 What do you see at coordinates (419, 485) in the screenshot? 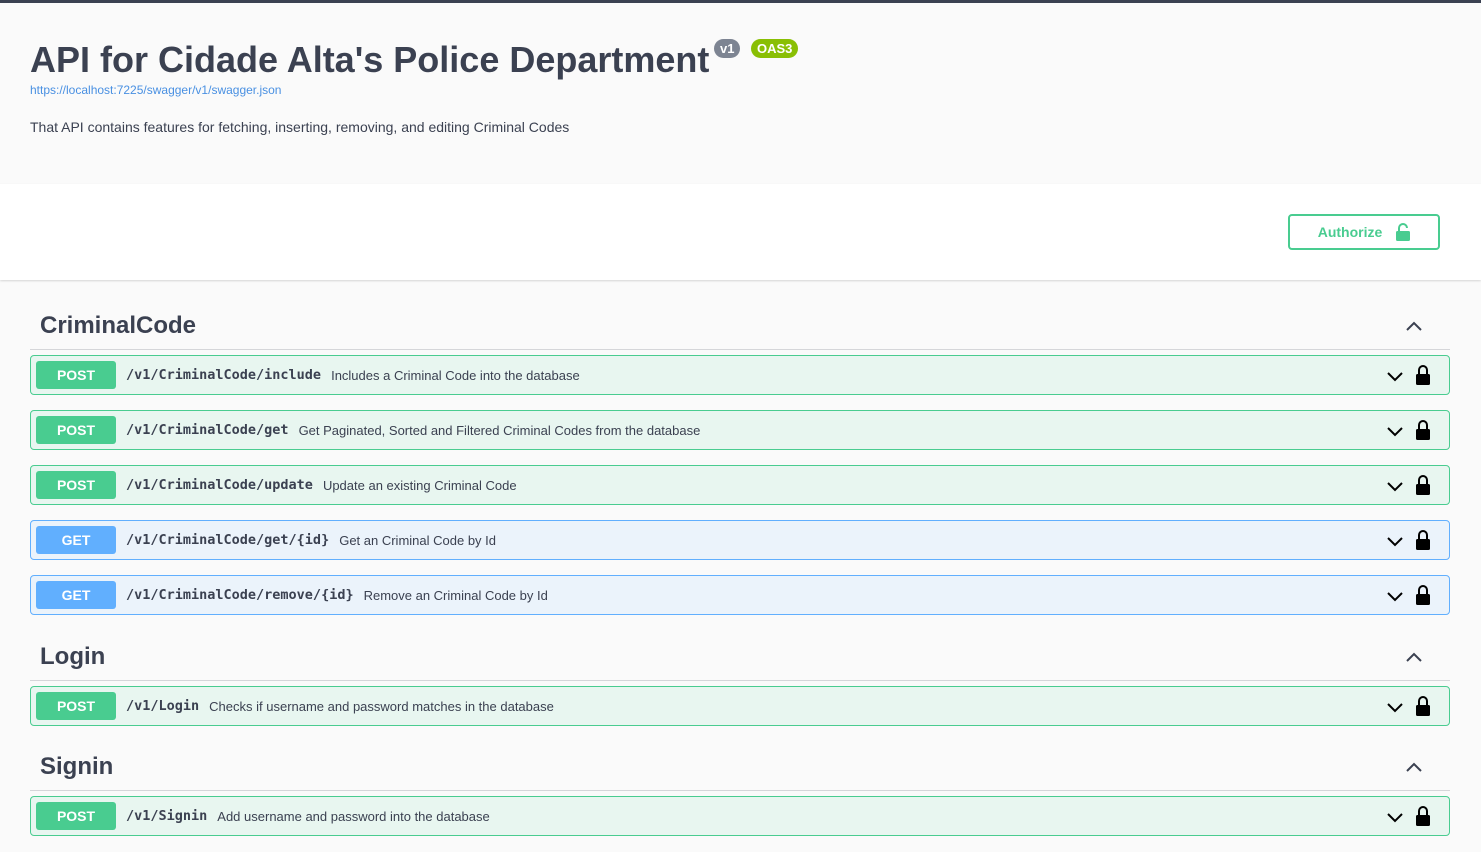
I see `operation-summary: Update an existing Criminal Code` at bounding box center [419, 485].